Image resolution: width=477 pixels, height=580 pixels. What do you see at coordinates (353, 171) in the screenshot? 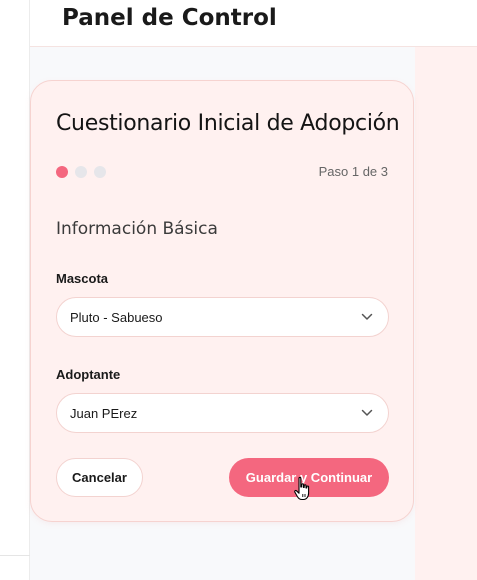
I see `step-counter: Paso 1 de 3` at bounding box center [353, 171].